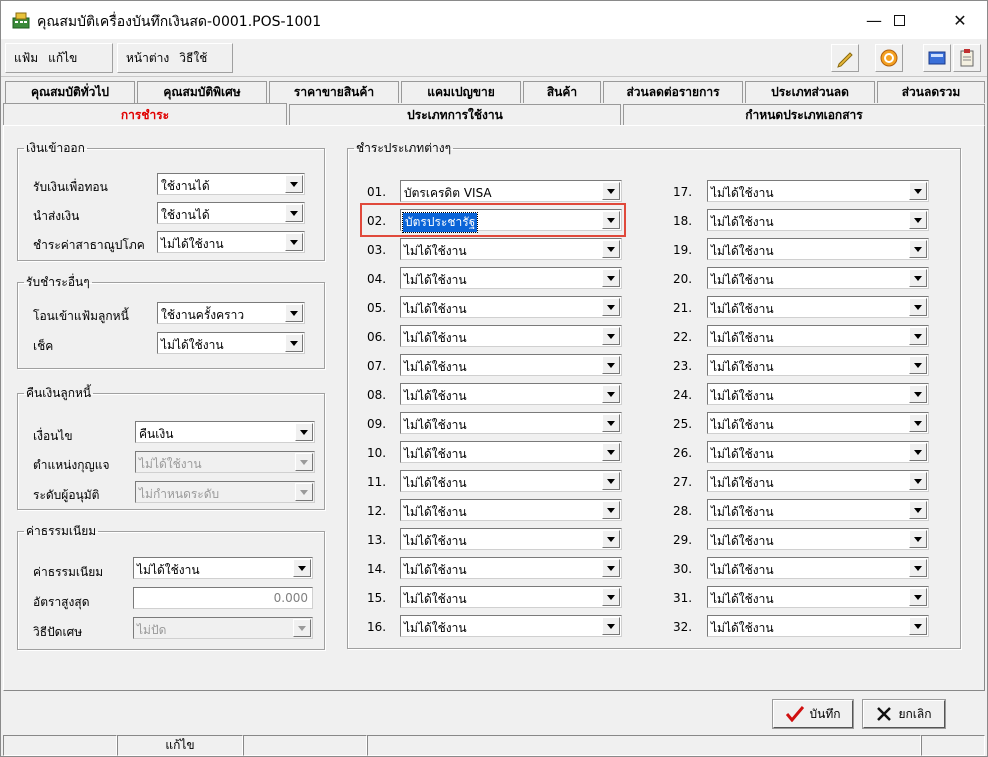 The image size is (988, 757). What do you see at coordinates (231, 213) in the screenshot?
I see `cash-combo-1: ใช้งานได้` at bounding box center [231, 213].